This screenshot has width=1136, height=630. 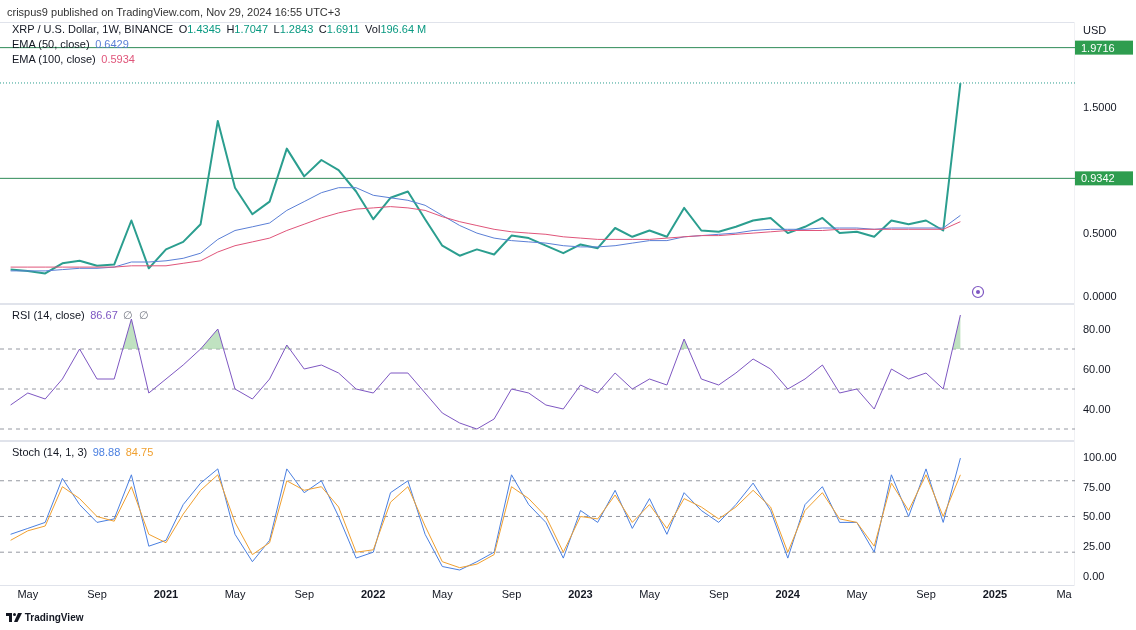 What do you see at coordinates (293, 29) in the screenshot?
I see `ohlc-reading: L1.2843` at bounding box center [293, 29].